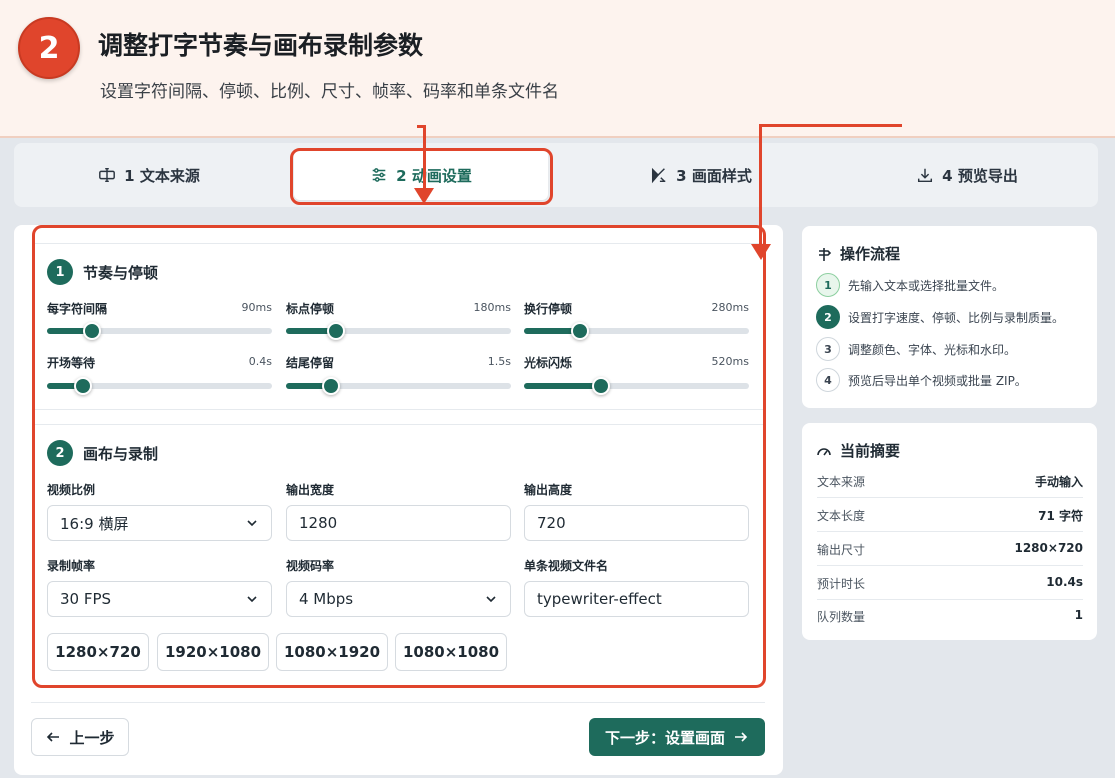 This screenshot has height=778, width=1115. I want to click on text-cursor-icon, so click(107, 175).